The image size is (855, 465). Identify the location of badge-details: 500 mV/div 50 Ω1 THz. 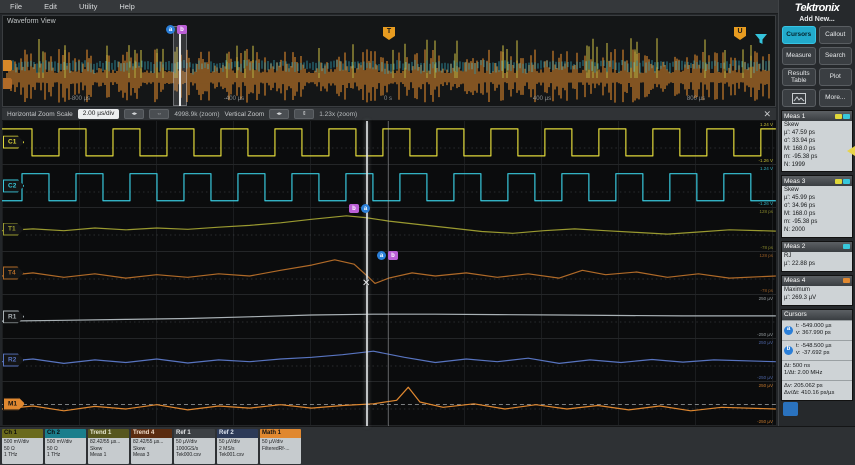
(22, 451).